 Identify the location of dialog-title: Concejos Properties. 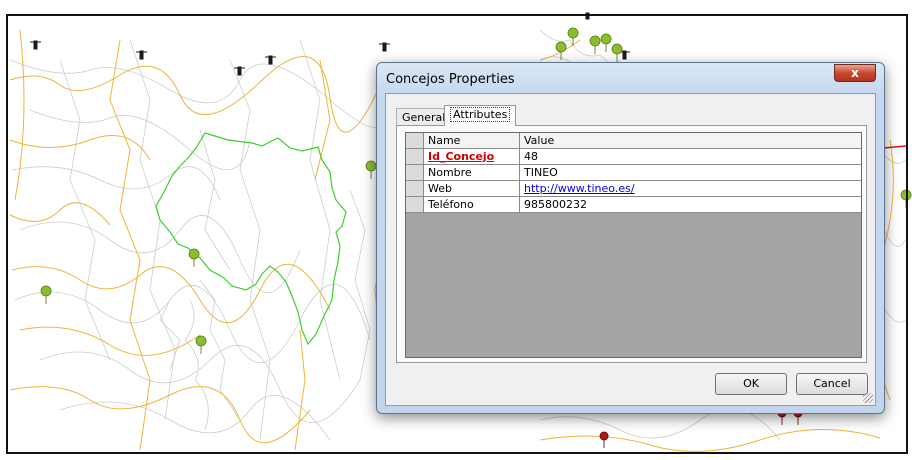
(450, 79).